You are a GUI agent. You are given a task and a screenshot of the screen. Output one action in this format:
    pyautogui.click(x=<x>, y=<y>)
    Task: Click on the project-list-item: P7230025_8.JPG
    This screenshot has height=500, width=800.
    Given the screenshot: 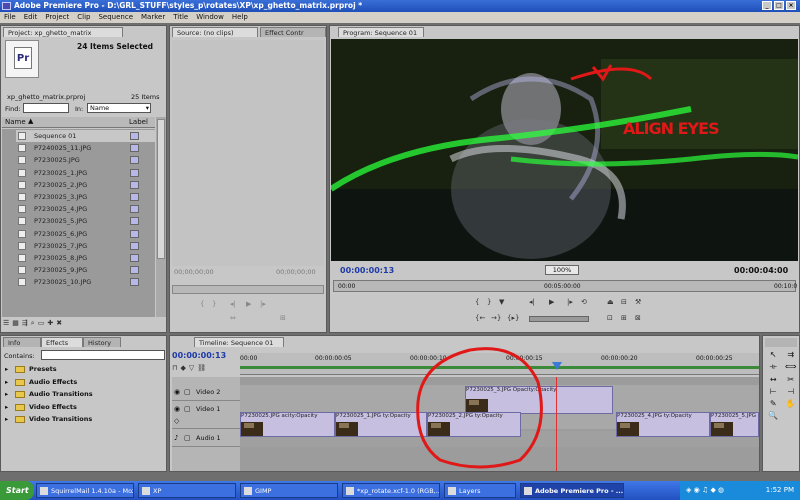 What is the action you would take?
    pyautogui.click(x=85, y=258)
    